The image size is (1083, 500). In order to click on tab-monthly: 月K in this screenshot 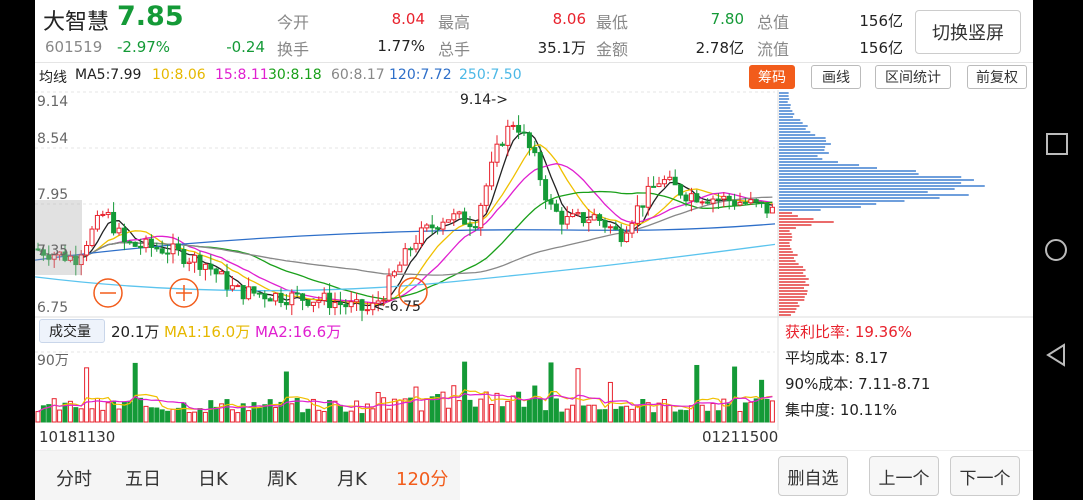, I will do `click(352, 478)`.